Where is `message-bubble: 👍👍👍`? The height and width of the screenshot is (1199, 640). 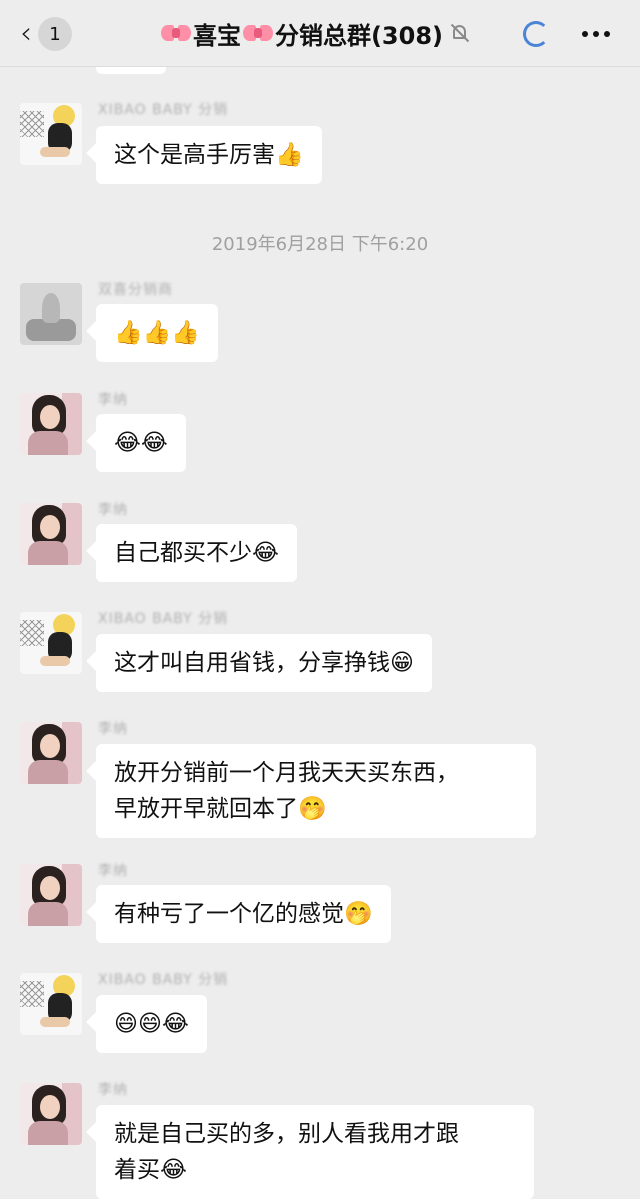 message-bubble: 👍👍👍 is located at coordinates (157, 333).